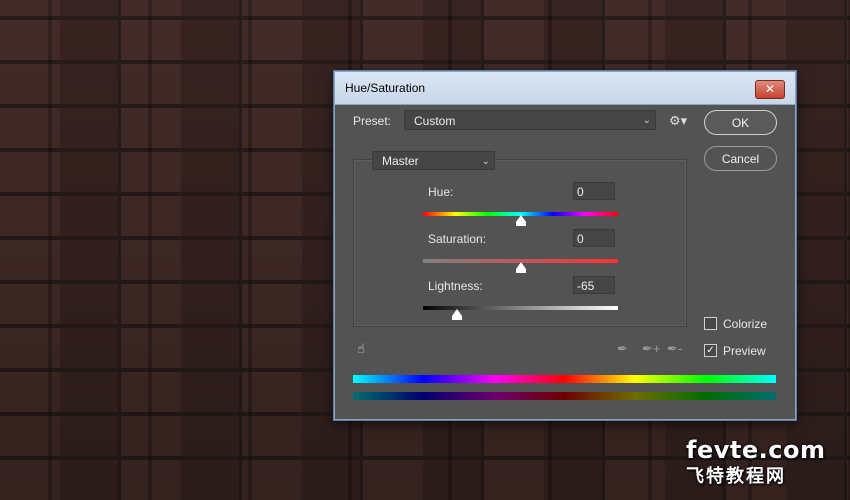 This screenshot has width=850, height=500. I want to click on gear-icon: ⚙▾, so click(678, 121).